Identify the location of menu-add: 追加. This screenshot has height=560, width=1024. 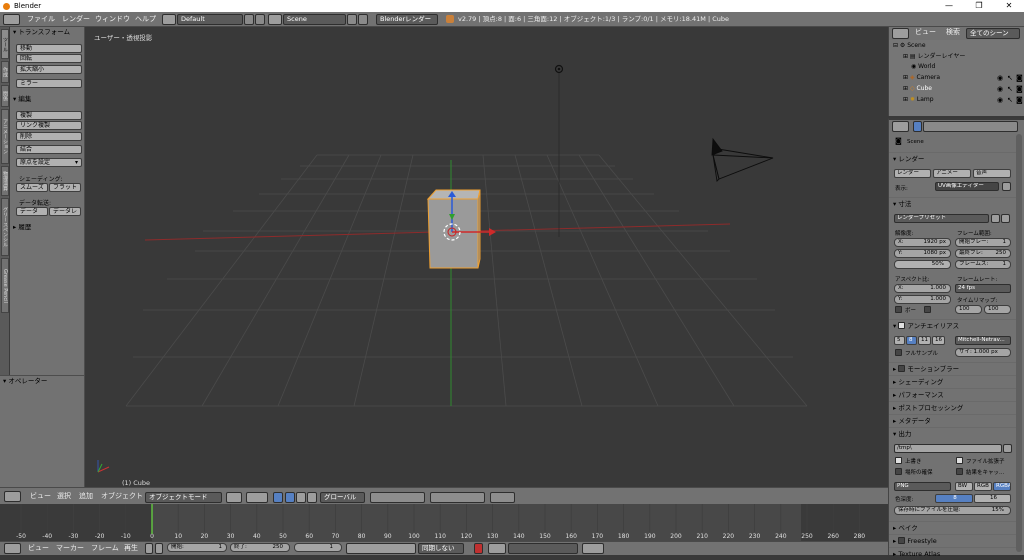
(86, 496).